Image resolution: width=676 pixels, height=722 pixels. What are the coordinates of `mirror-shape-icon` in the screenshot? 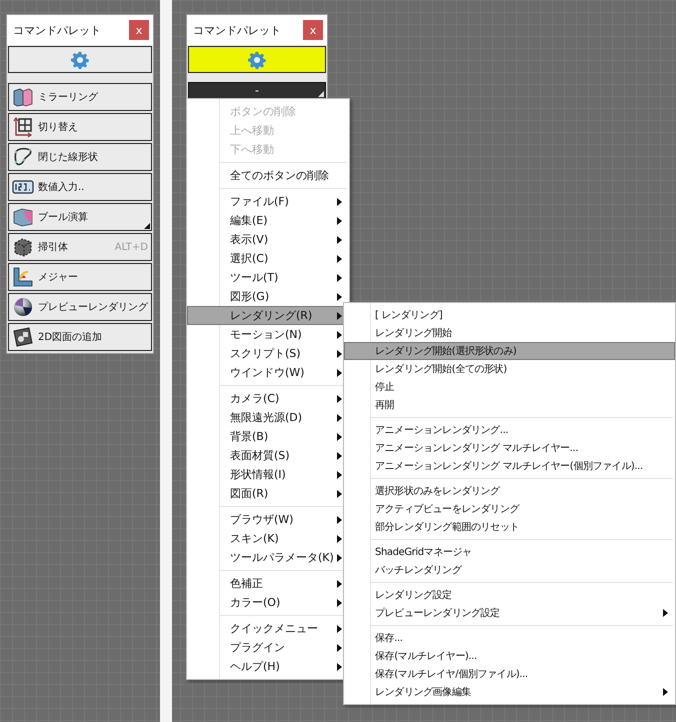 It's located at (23, 97).